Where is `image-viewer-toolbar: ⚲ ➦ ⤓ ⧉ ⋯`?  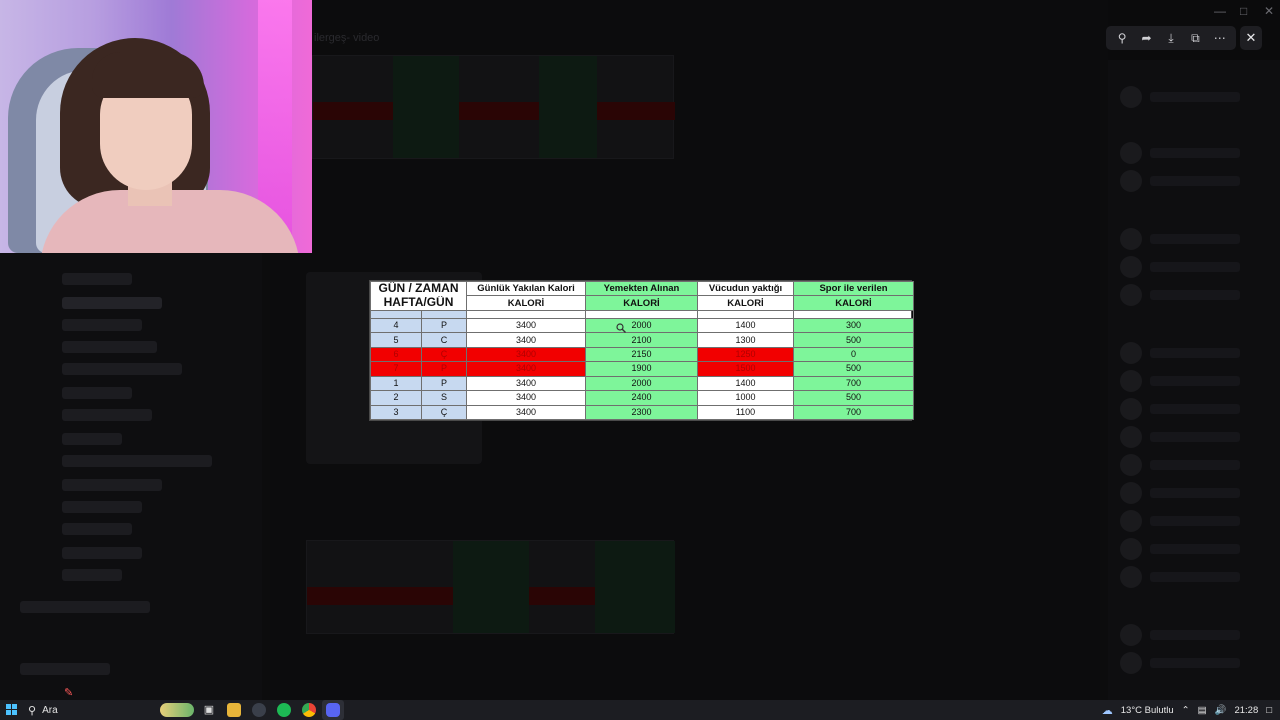
image-viewer-toolbar: ⚲ ➦ ⤓ ⧉ ⋯ is located at coordinates (1171, 38).